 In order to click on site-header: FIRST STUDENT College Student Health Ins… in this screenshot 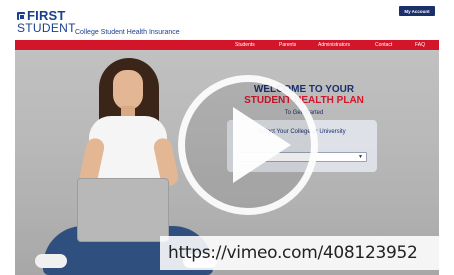, I will do `click(227, 22)`.